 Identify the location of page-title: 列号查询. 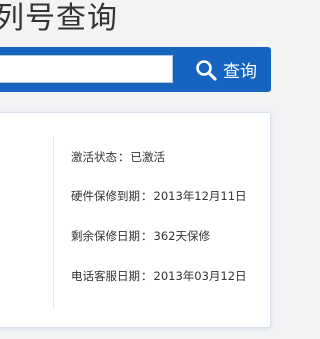
(59, 18).